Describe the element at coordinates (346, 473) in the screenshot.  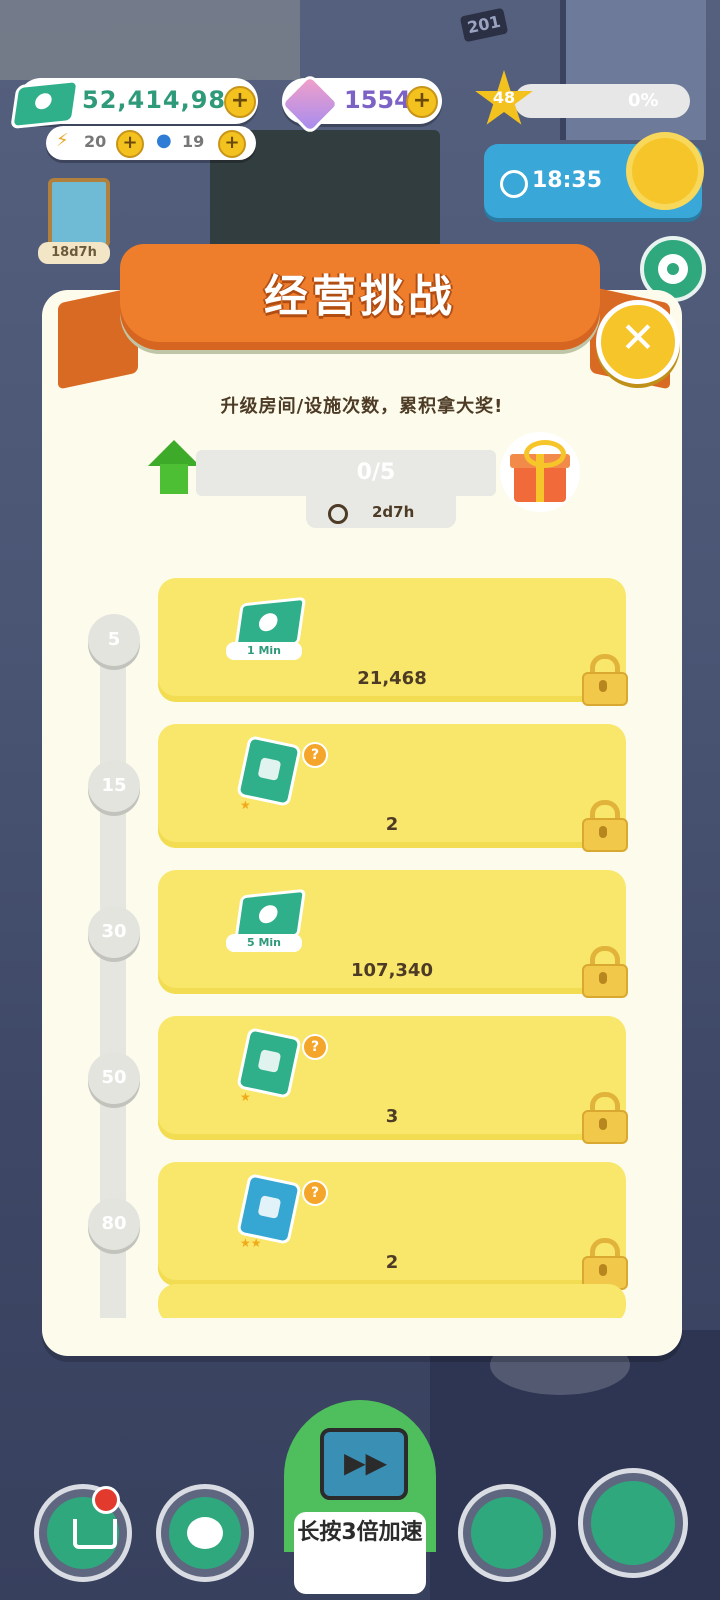
I see `challenge-progress-bar: 0/5` at that location.